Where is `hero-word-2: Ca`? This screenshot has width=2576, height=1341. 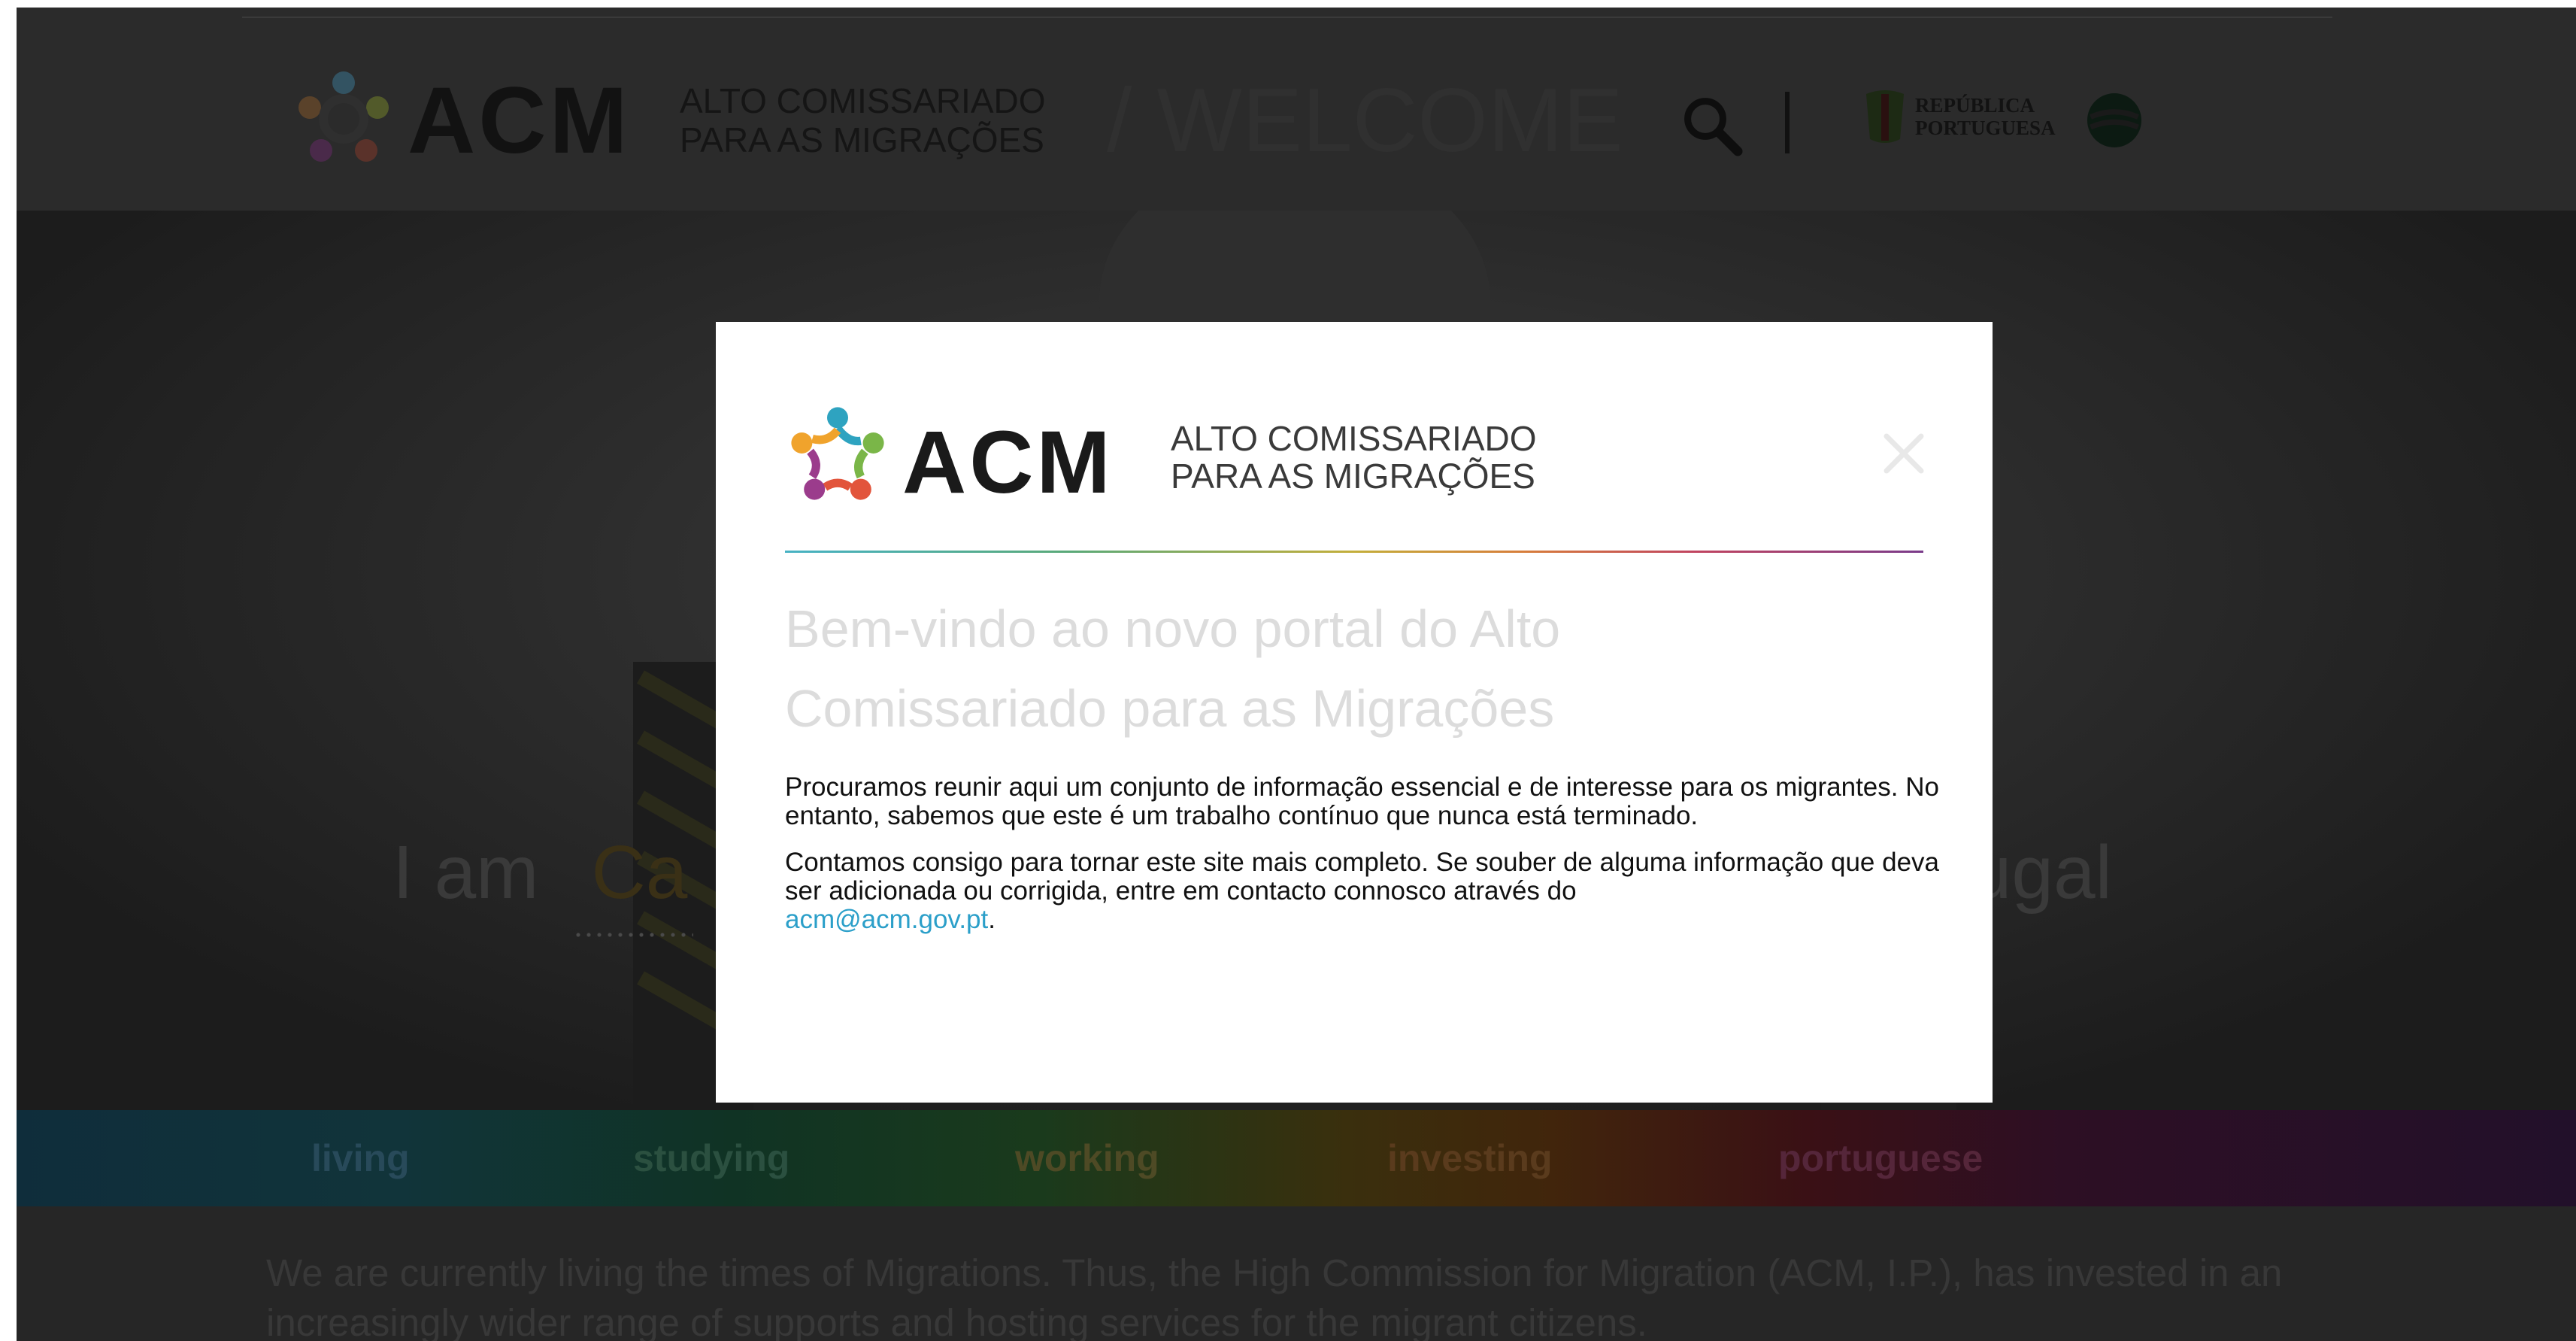
hero-word-2: Ca is located at coordinates (639, 872).